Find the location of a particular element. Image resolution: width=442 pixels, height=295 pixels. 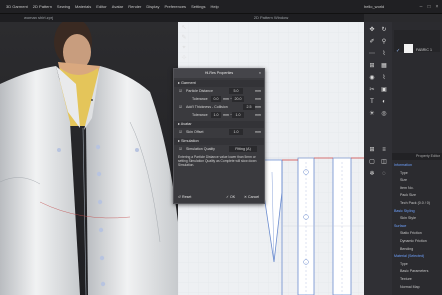

addl-thickness-unit: mm is located at coordinates (258, 107).